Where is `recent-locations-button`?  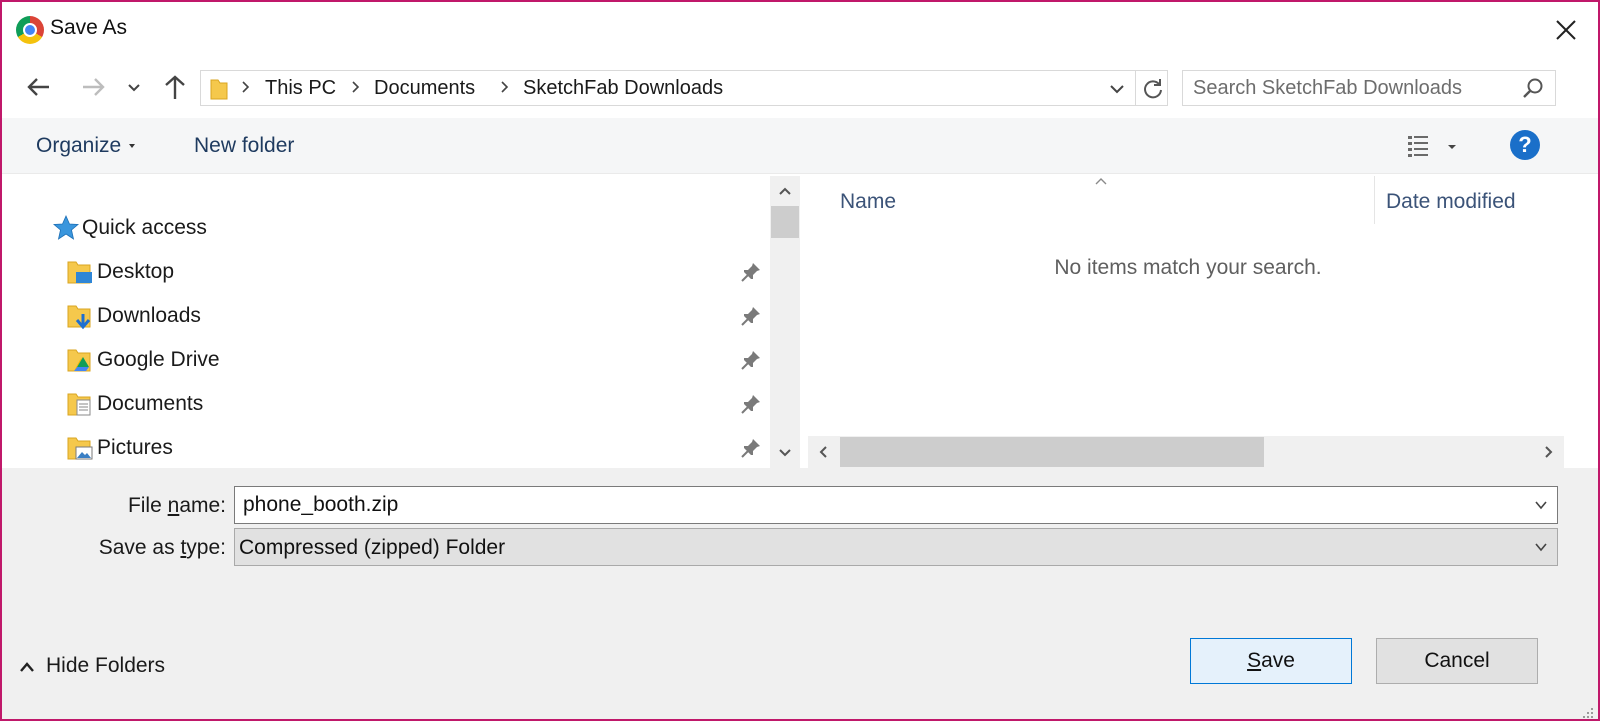 recent-locations-button is located at coordinates (134, 87).